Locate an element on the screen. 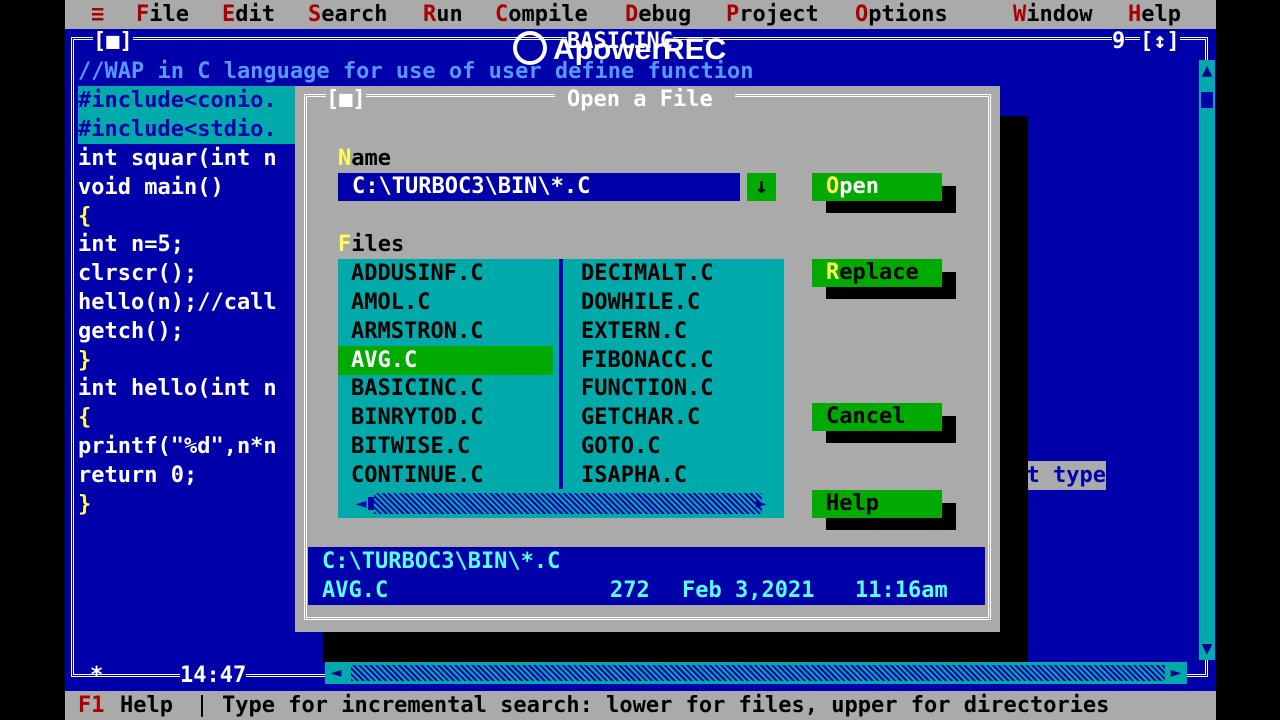  open-button-label: pen is located at coordinates (859, 186).